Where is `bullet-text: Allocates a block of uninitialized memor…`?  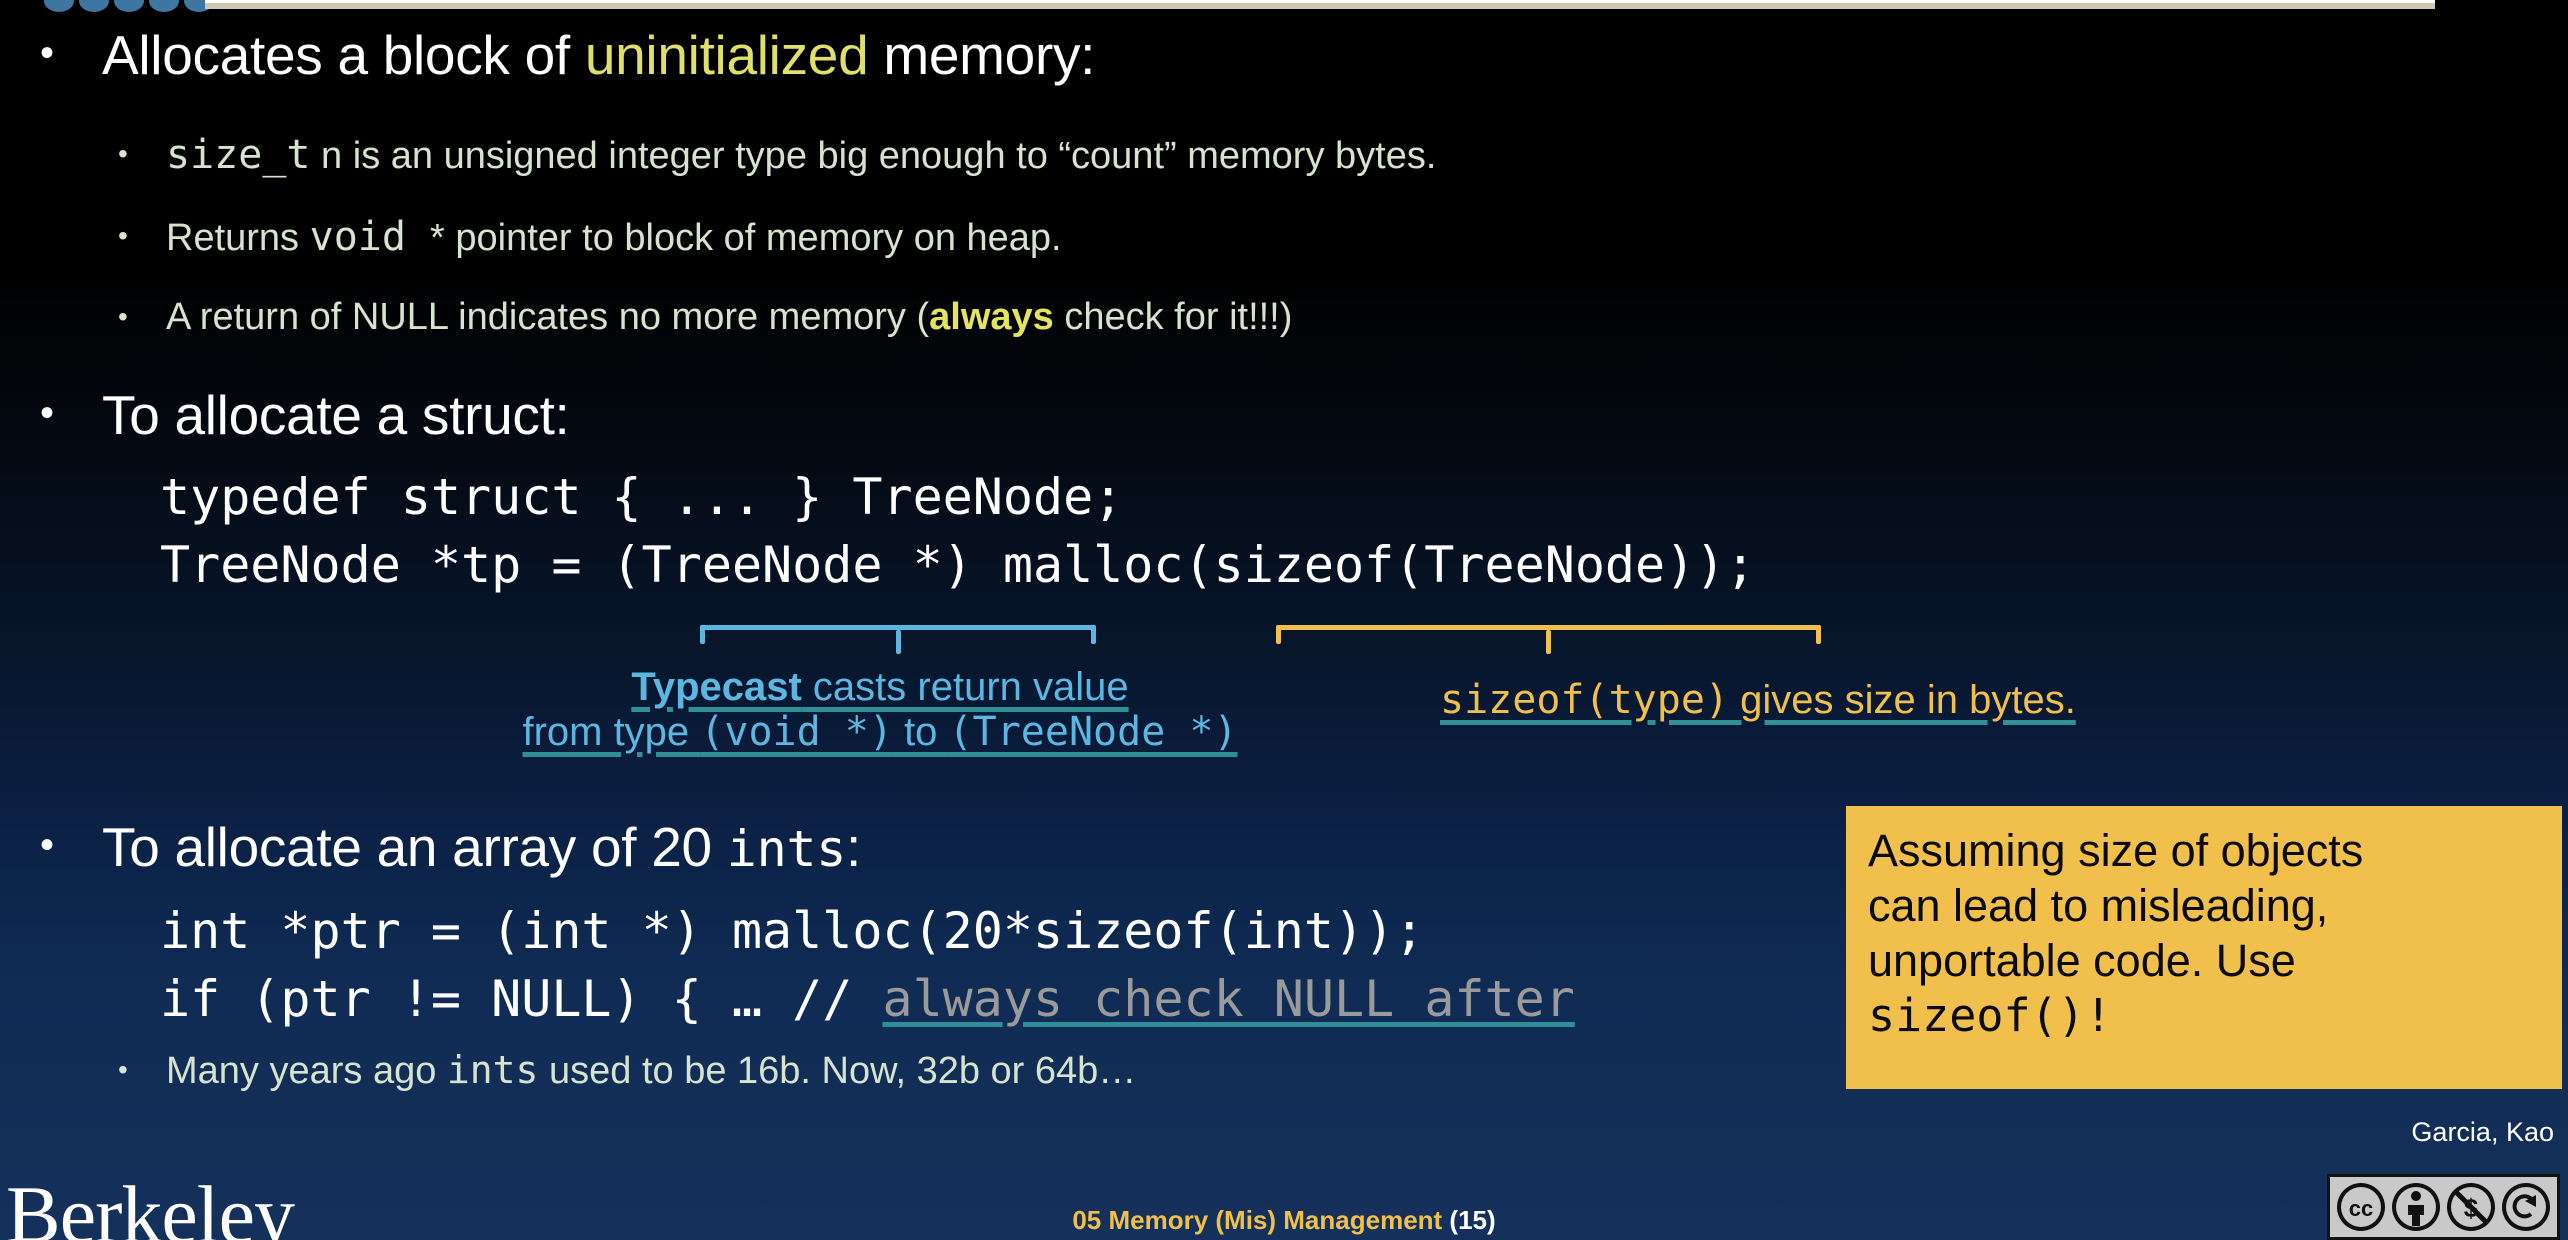 bullet-text: Allocates a block of uninitialized memor… is located at coordinates (598, 55).